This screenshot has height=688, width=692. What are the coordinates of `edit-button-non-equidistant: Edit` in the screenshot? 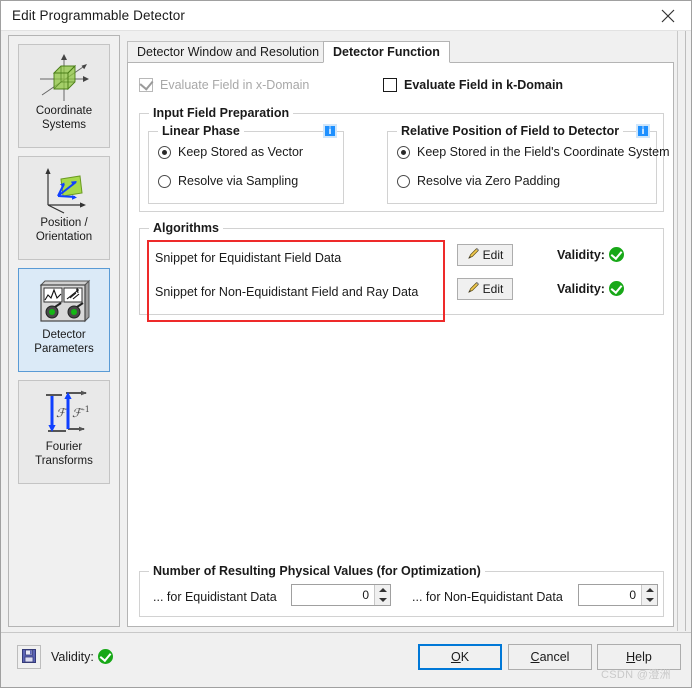 It's located at (485, 289).